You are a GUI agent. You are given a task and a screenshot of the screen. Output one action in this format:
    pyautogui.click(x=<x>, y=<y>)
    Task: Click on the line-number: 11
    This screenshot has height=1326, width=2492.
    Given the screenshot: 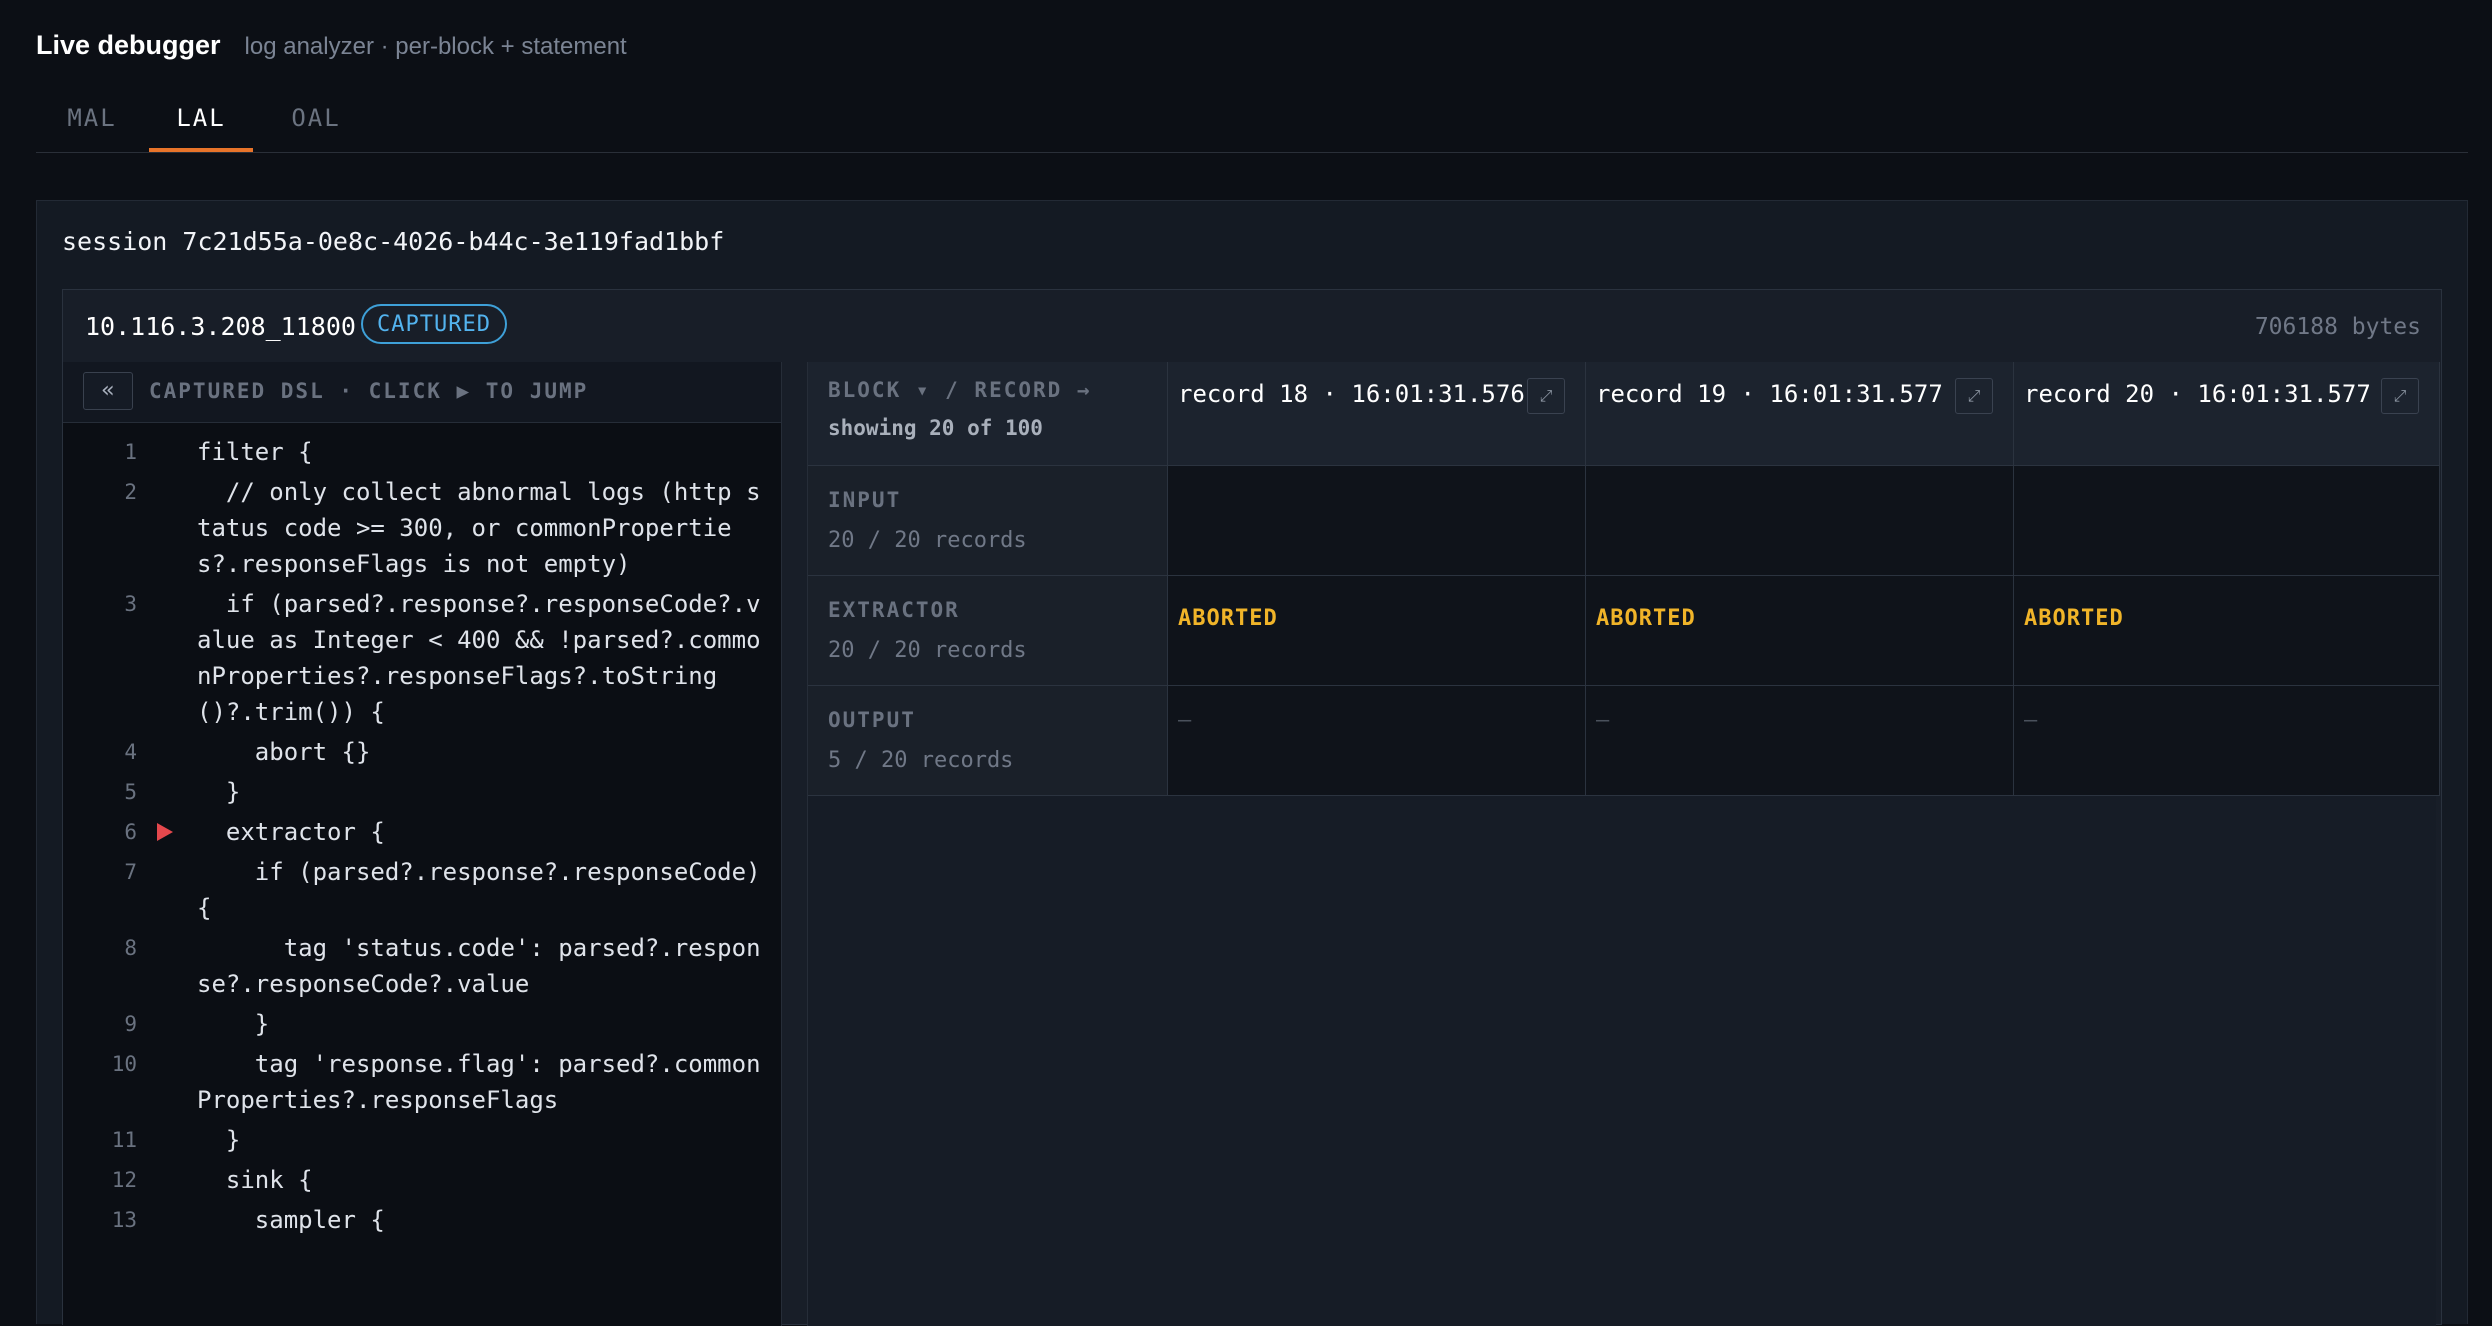 What is the action you would take?
    pyautogui.click(x=124, y=1140)
    